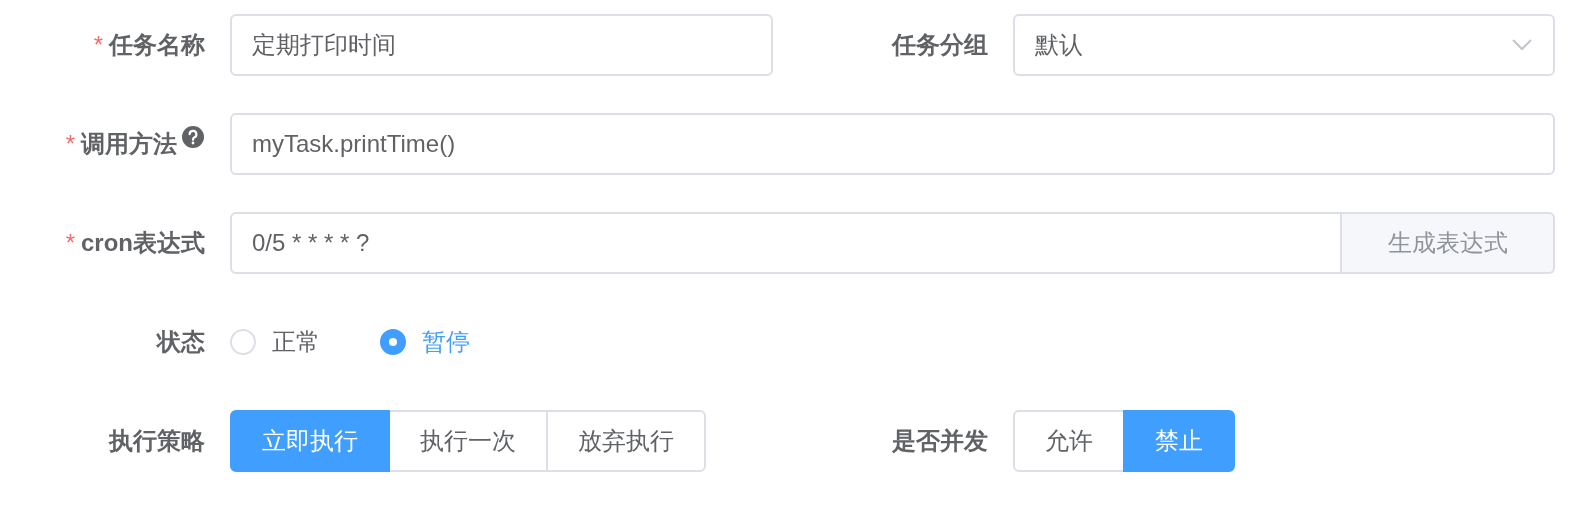  I want to click on field-label: 是否并发, so click(939, 441).